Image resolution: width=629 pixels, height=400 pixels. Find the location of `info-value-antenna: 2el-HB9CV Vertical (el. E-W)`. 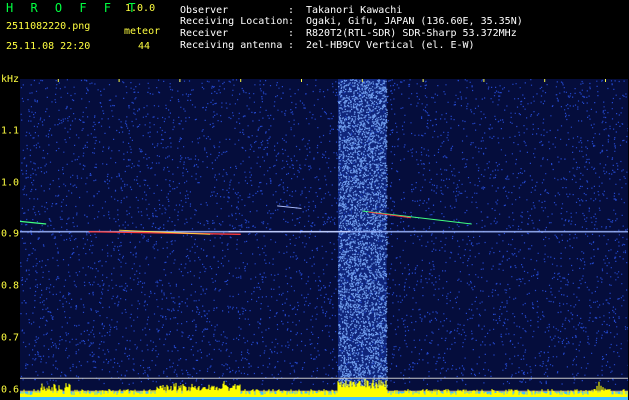

info-value-antenna: 2el-HB9CV Vertical (el. E-W) is located at coordinates (390, 45).